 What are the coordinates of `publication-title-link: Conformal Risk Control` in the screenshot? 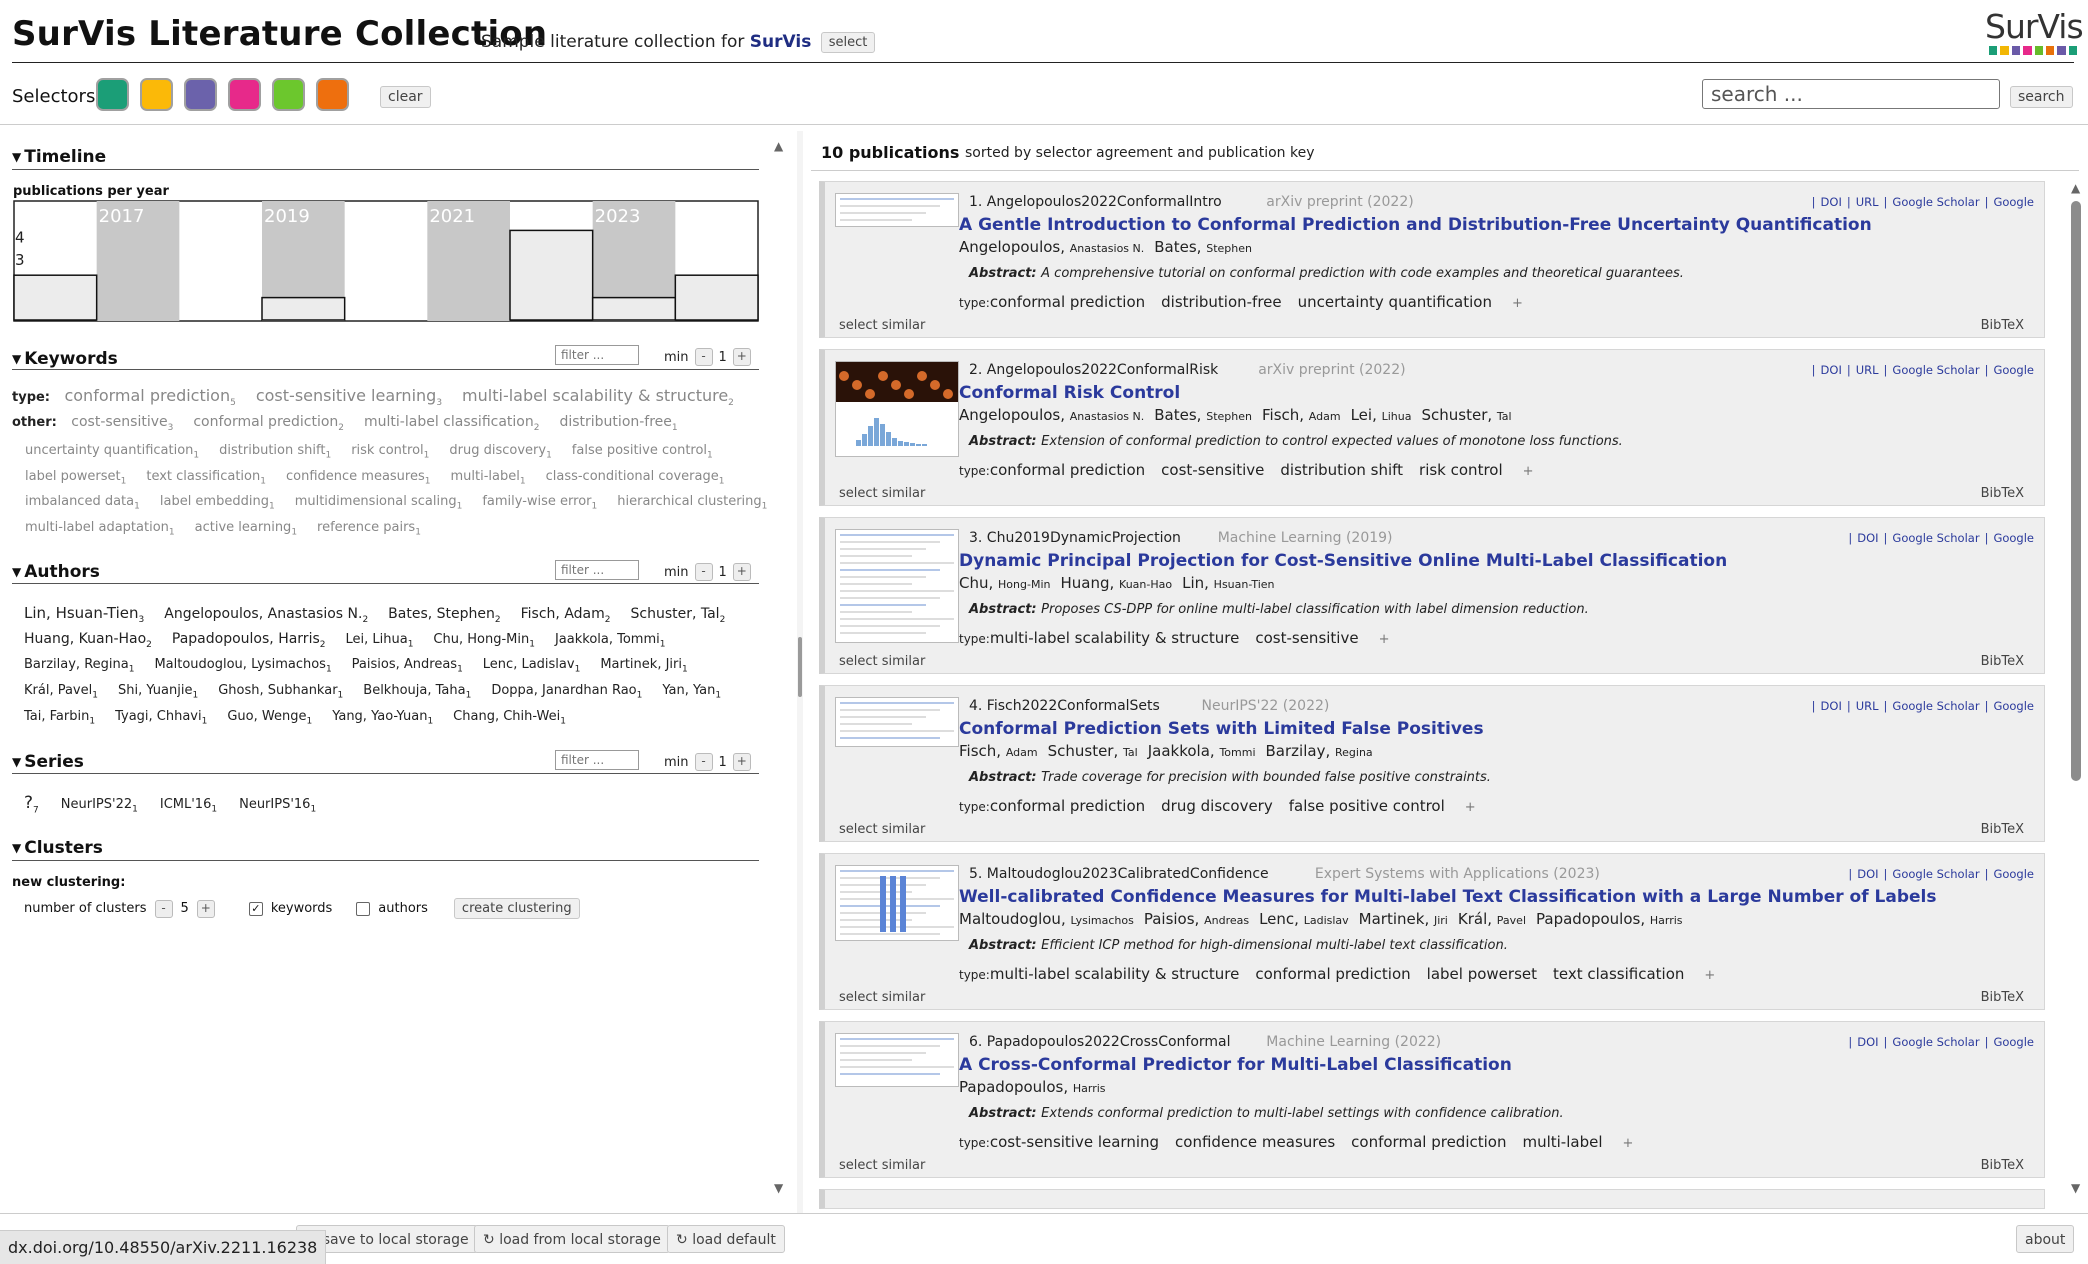 It's located at (1069, 393).